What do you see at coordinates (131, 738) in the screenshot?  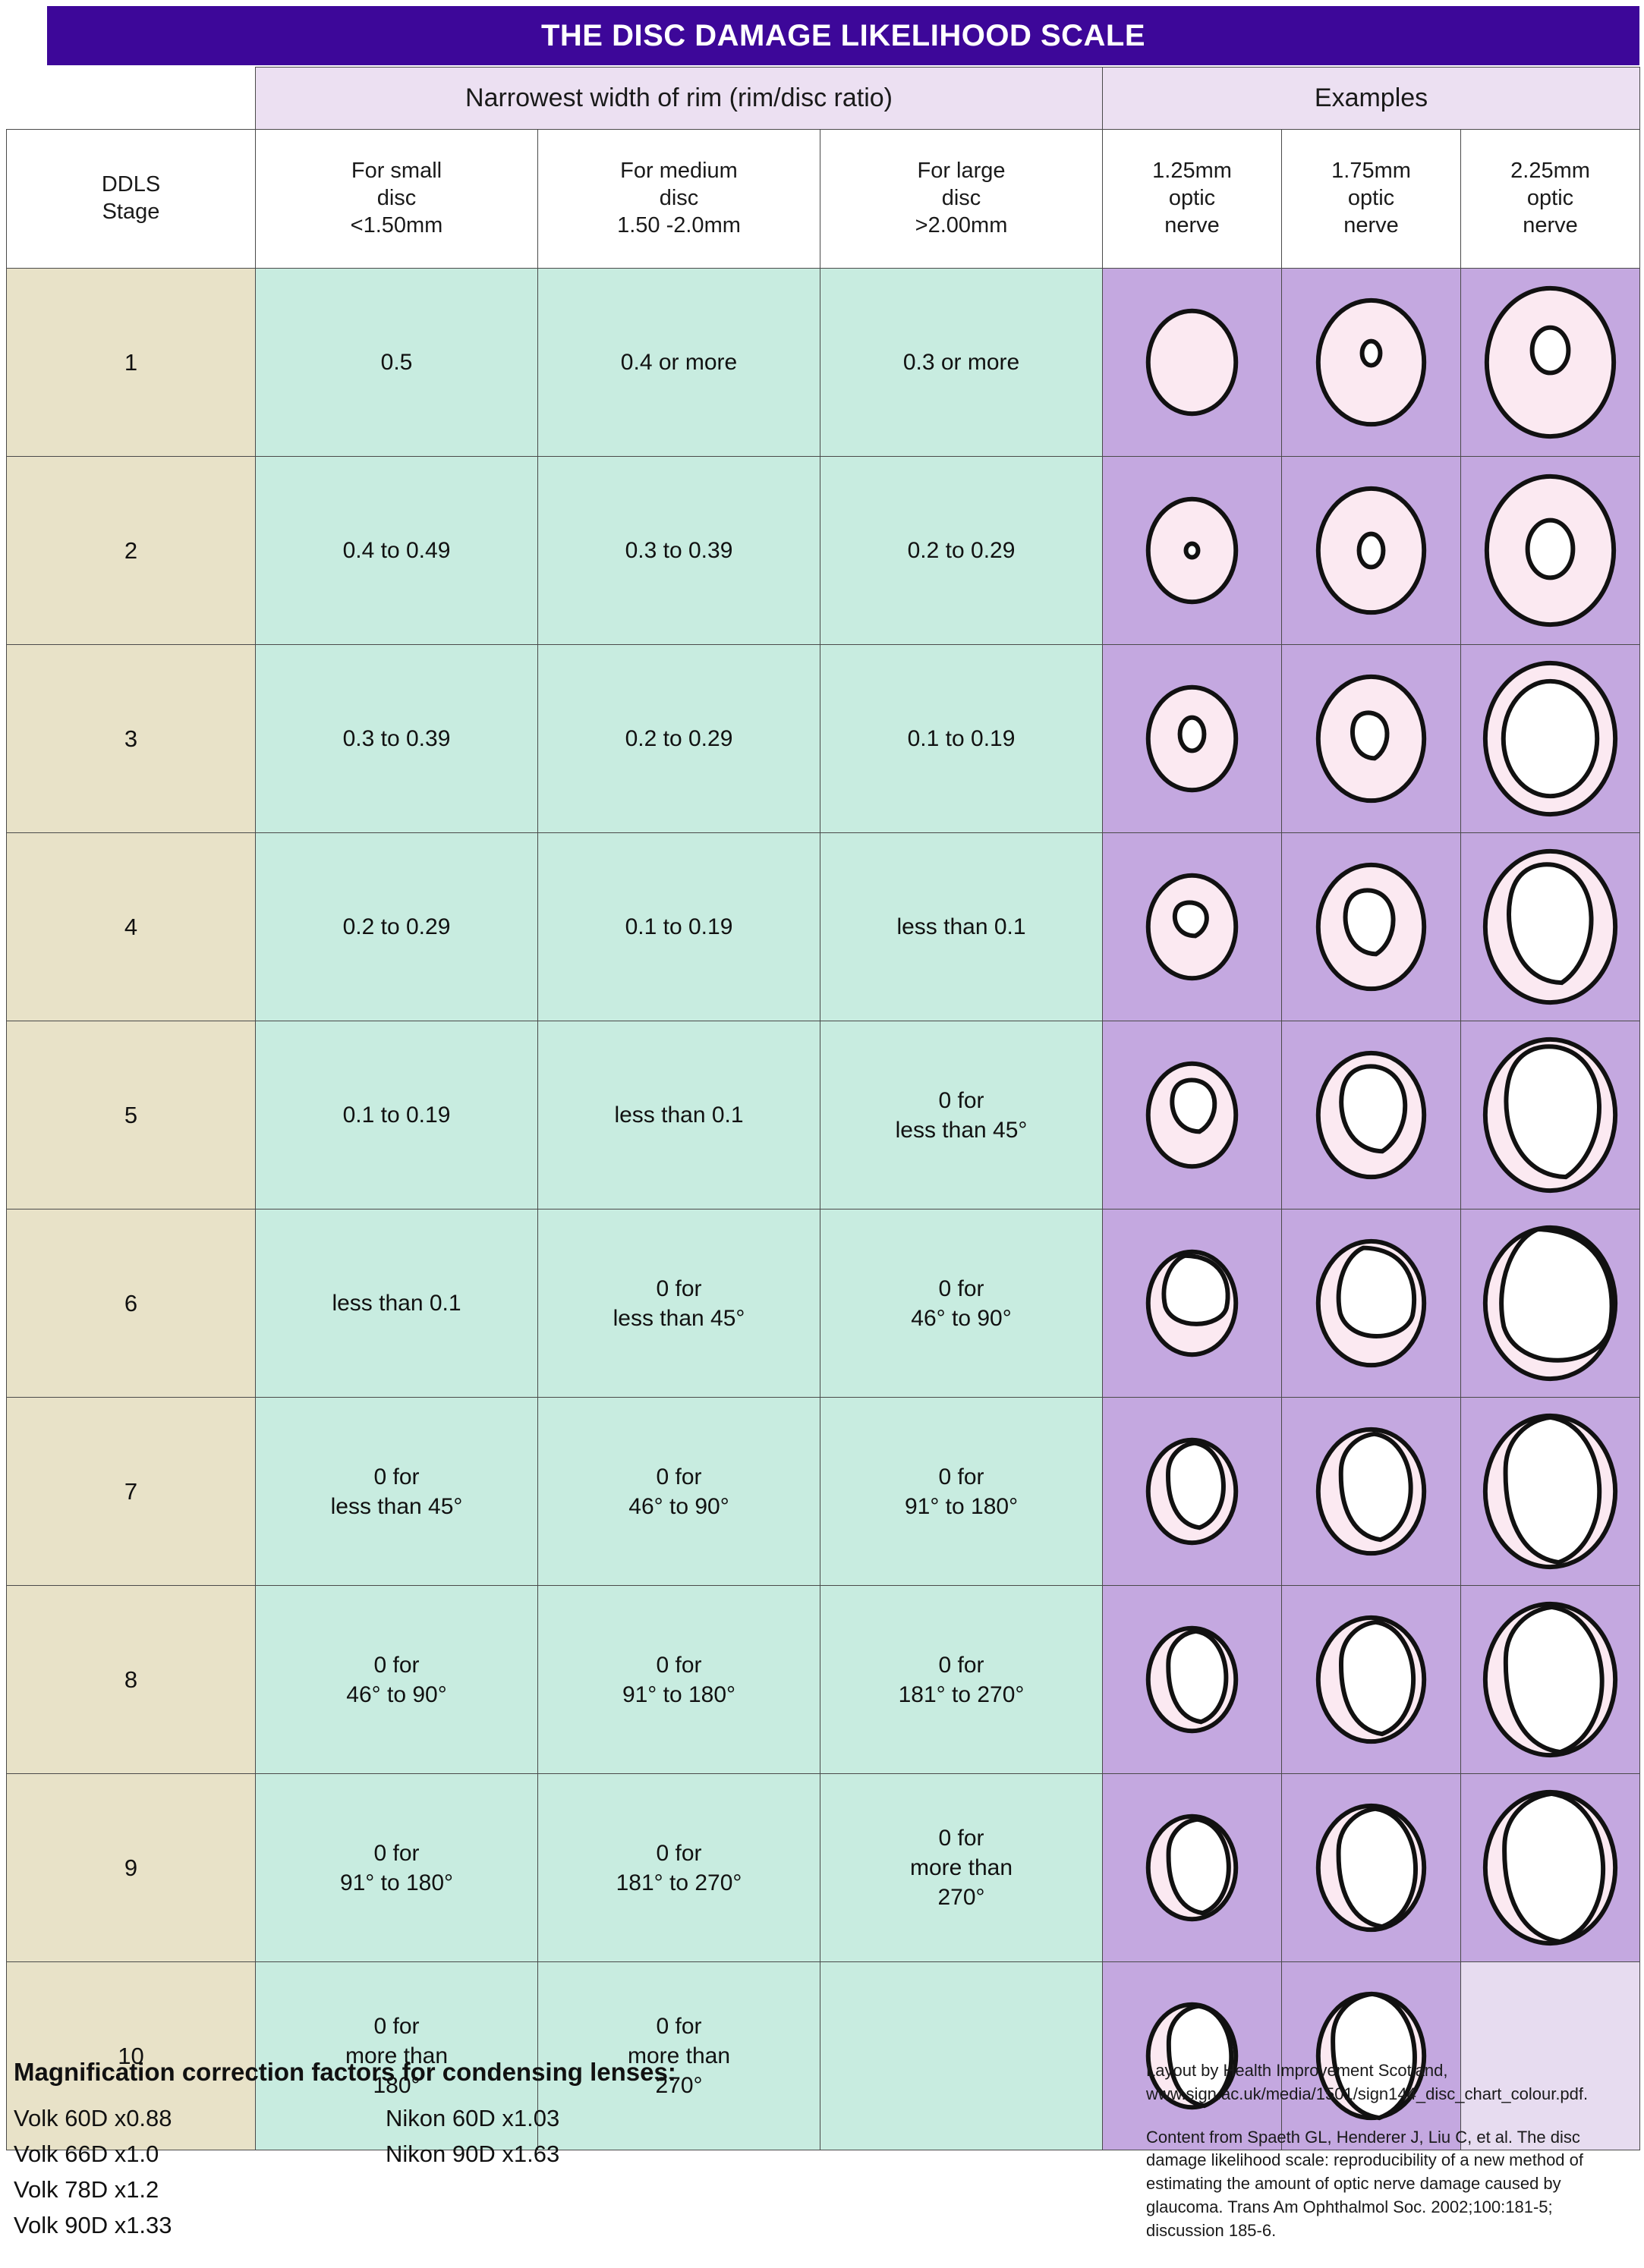 I see `stage-cell: 3` at bounding box center [131, 738].